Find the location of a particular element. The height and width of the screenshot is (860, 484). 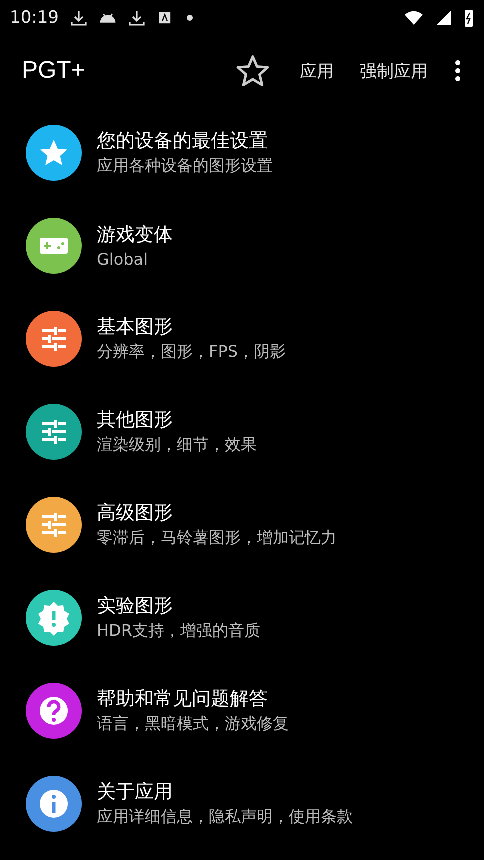

app-icon is located at coordinates (165, 18).